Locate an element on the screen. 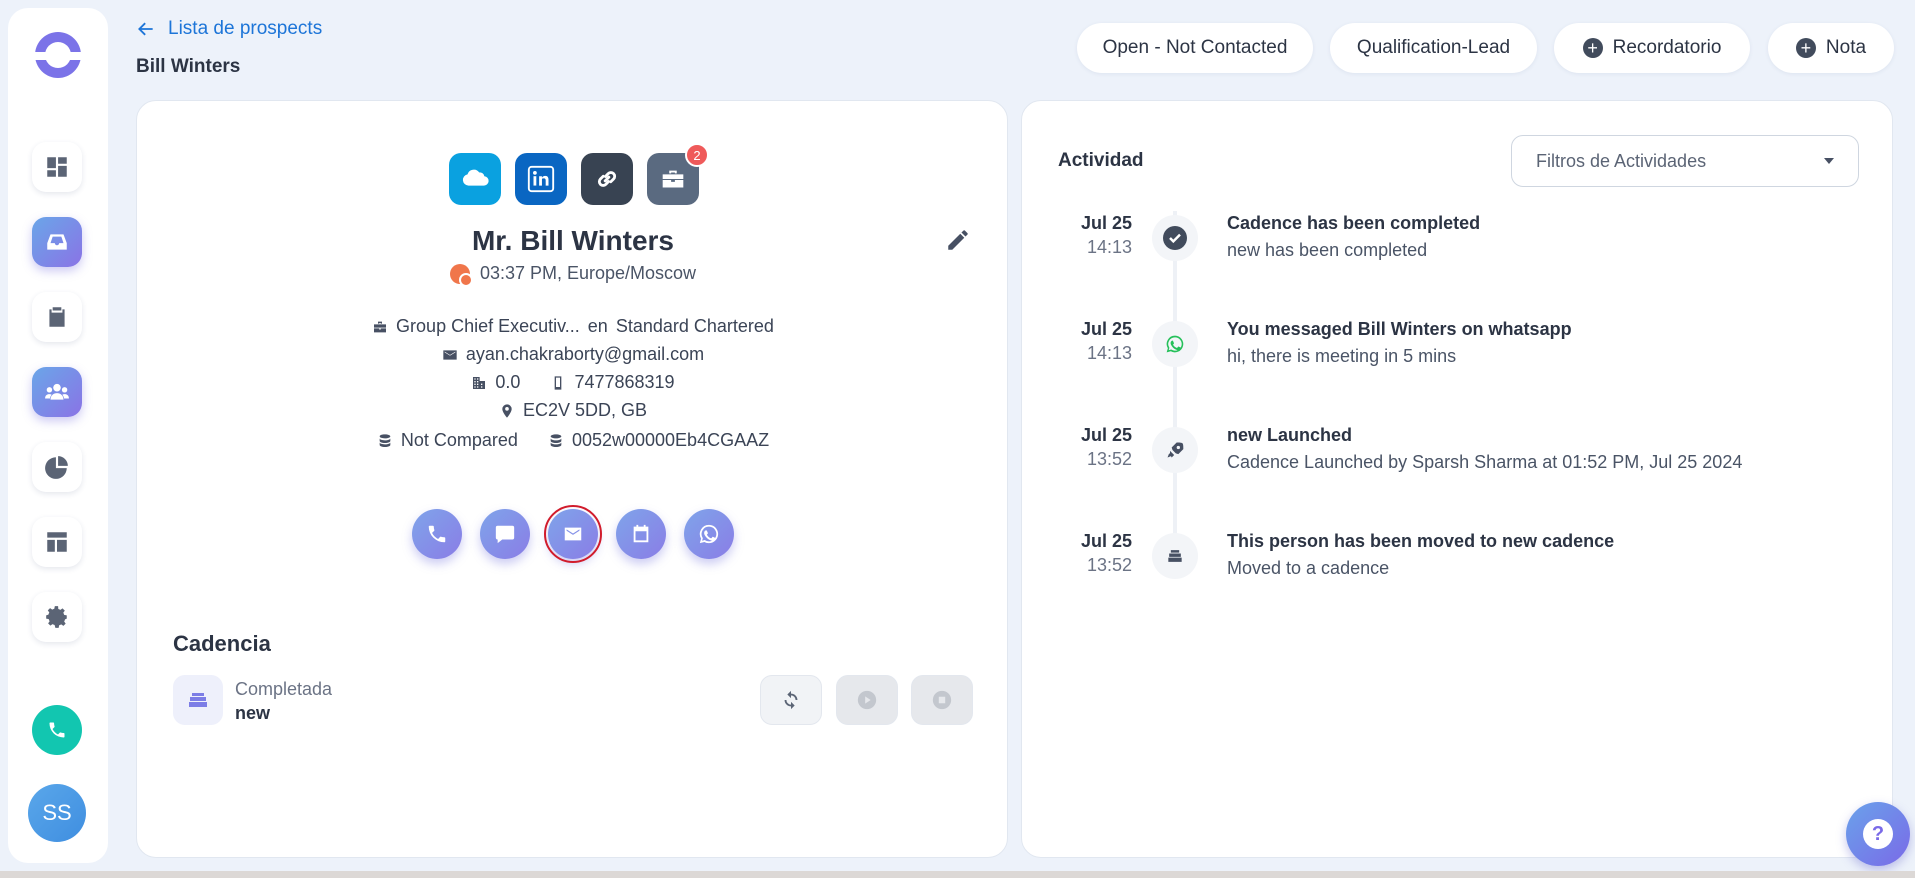 This screenshot has height=878, width=1915. linkedin-icon is located at coordinates (541, 179).